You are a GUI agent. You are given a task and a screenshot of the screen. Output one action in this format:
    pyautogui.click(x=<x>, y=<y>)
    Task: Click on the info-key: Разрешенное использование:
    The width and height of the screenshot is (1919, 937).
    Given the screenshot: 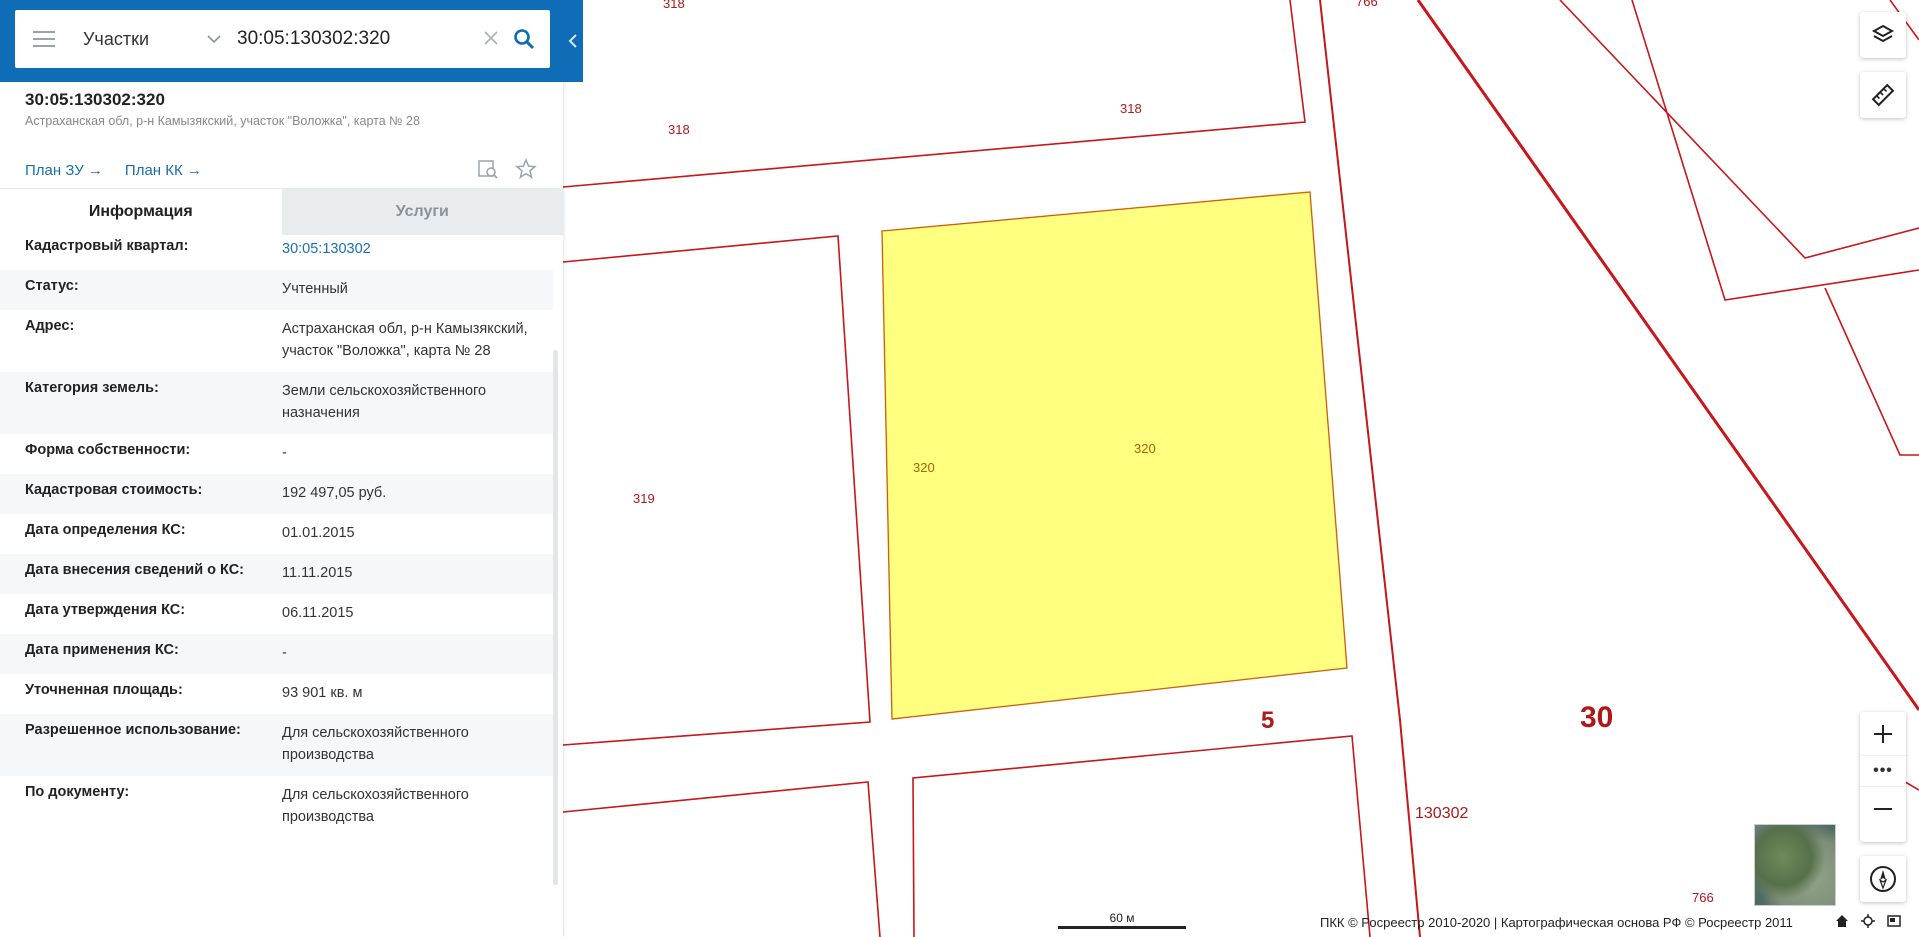 What is the action you would take?
    pyautogui.click(x=133, y=730)
    